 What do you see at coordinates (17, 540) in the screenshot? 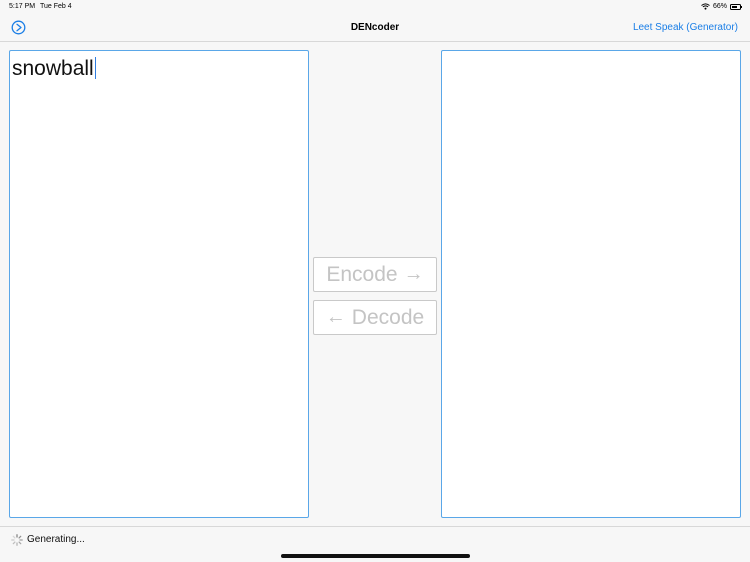
I see `spinner-icon` at bounding box center [17, 540].